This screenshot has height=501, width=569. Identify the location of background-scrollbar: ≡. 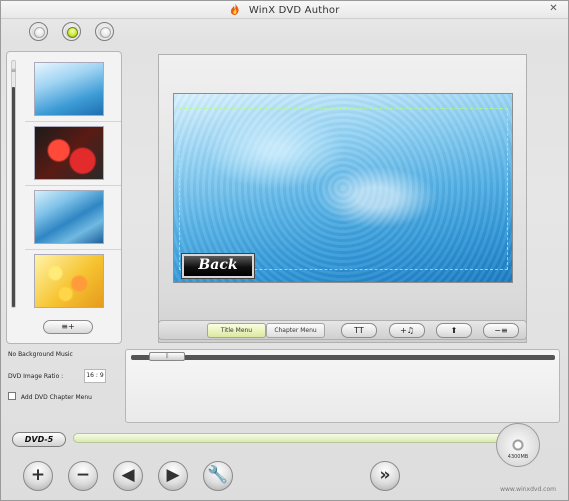
(13, 184).